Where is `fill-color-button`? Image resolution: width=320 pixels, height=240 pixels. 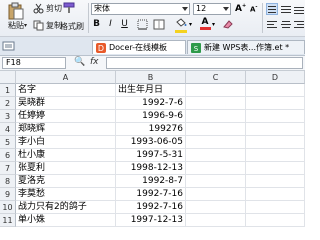
fill-color-button is located at coordinates (181, 25).